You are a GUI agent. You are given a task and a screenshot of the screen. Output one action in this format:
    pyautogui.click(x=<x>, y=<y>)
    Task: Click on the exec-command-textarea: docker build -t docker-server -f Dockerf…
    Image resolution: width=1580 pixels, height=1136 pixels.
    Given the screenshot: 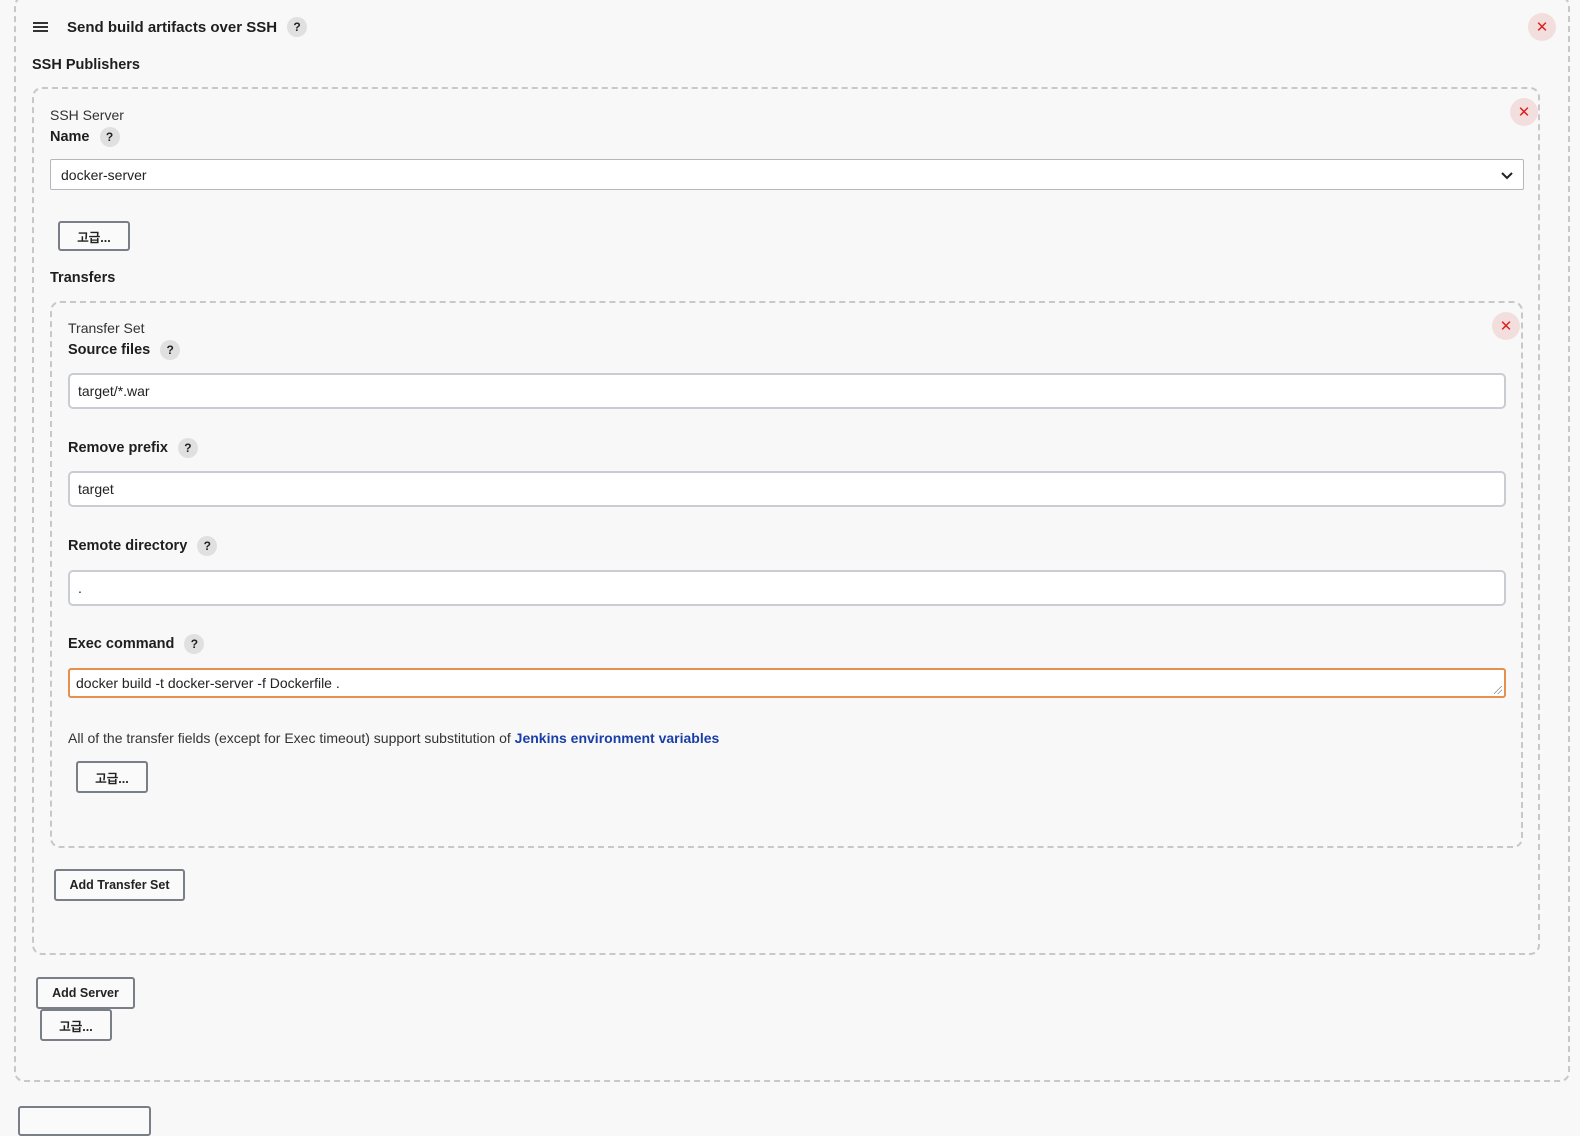 What is the action you would take?
    pyautogui.click(x=787, y=683)
    